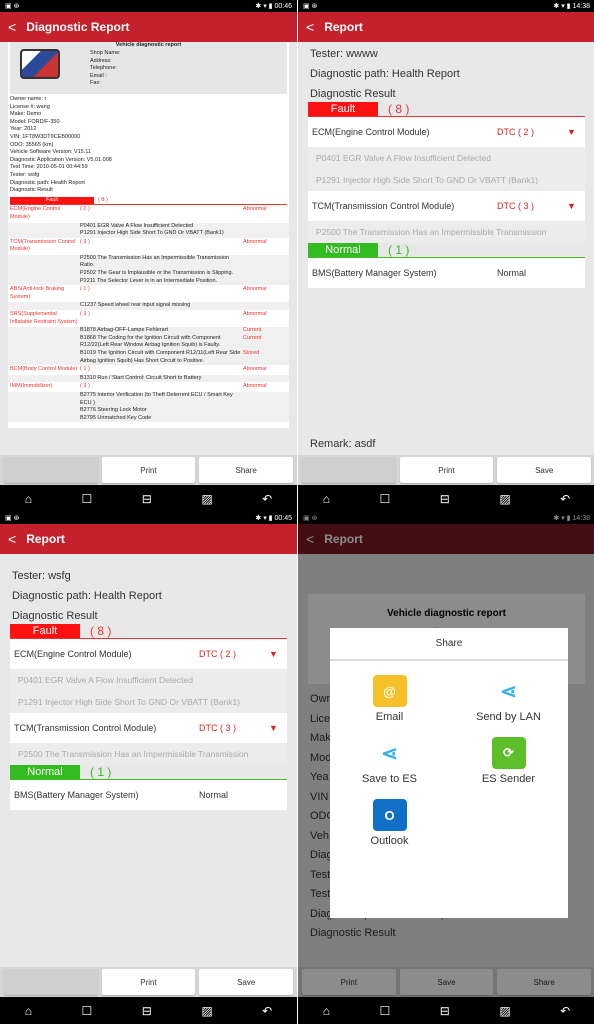  I want to click on save-es-icon: ⋖, so click(389, 753).